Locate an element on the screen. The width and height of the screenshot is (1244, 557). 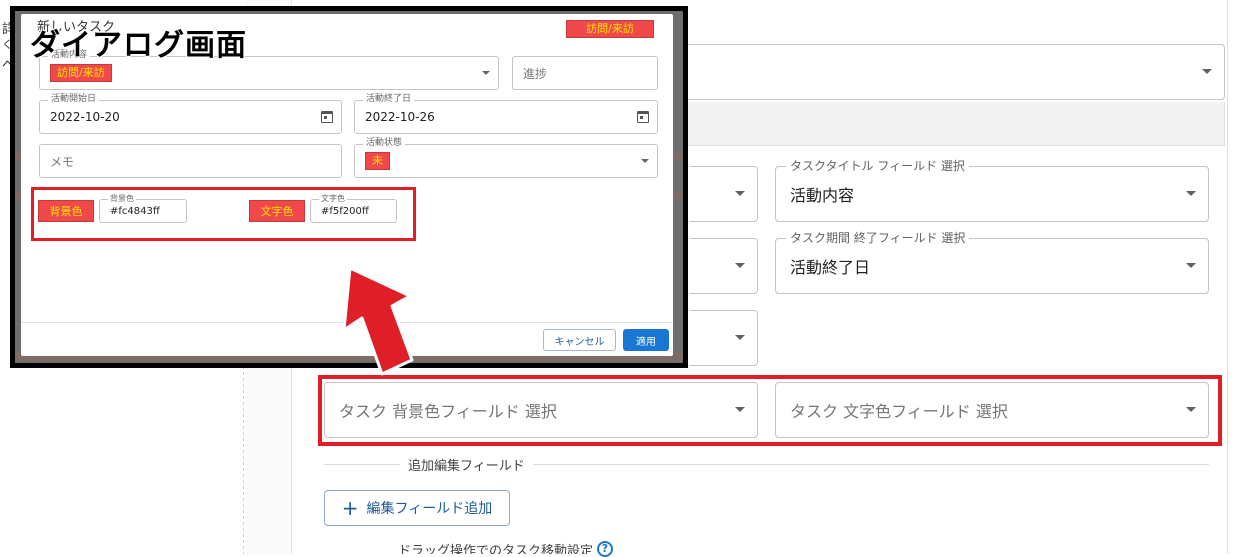
status-badge: 未 is located at coordinates (377, 161).